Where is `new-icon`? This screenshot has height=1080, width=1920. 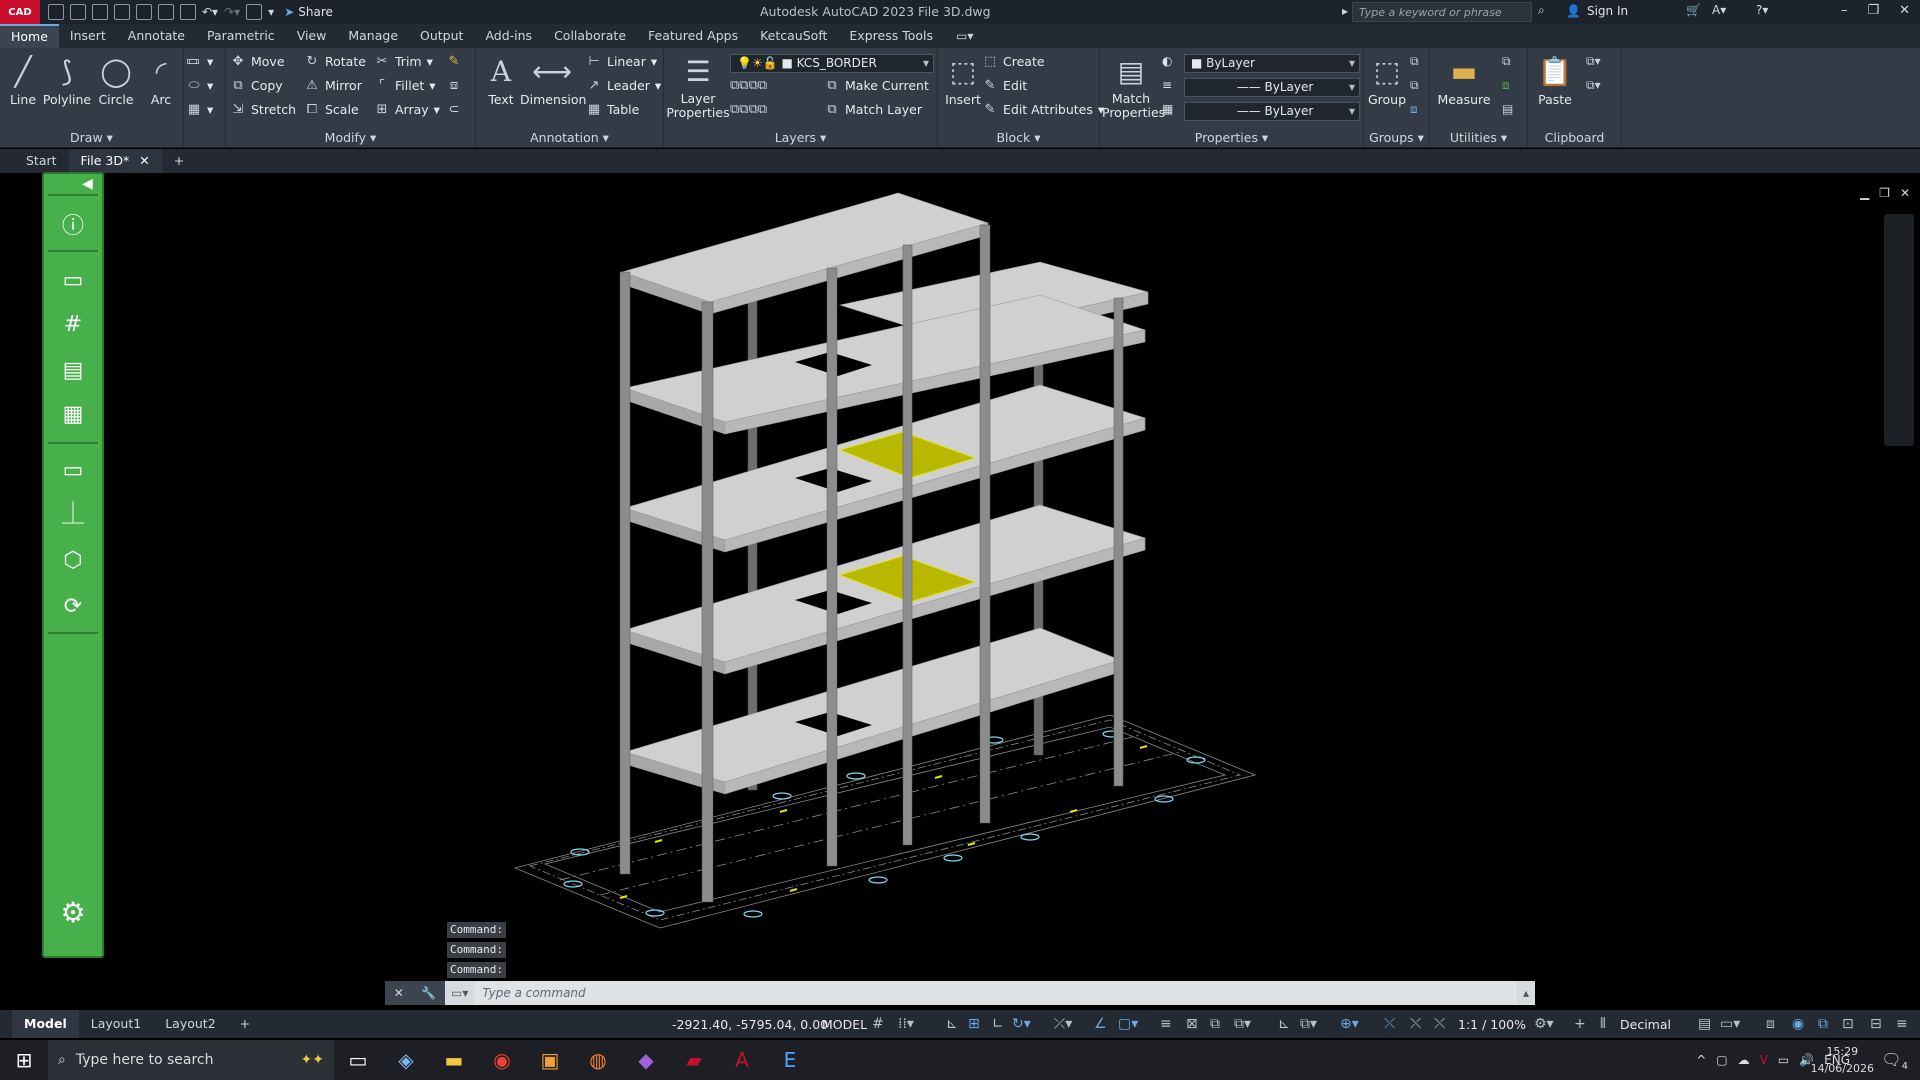 new-icon is located at coordinates (56, 12).